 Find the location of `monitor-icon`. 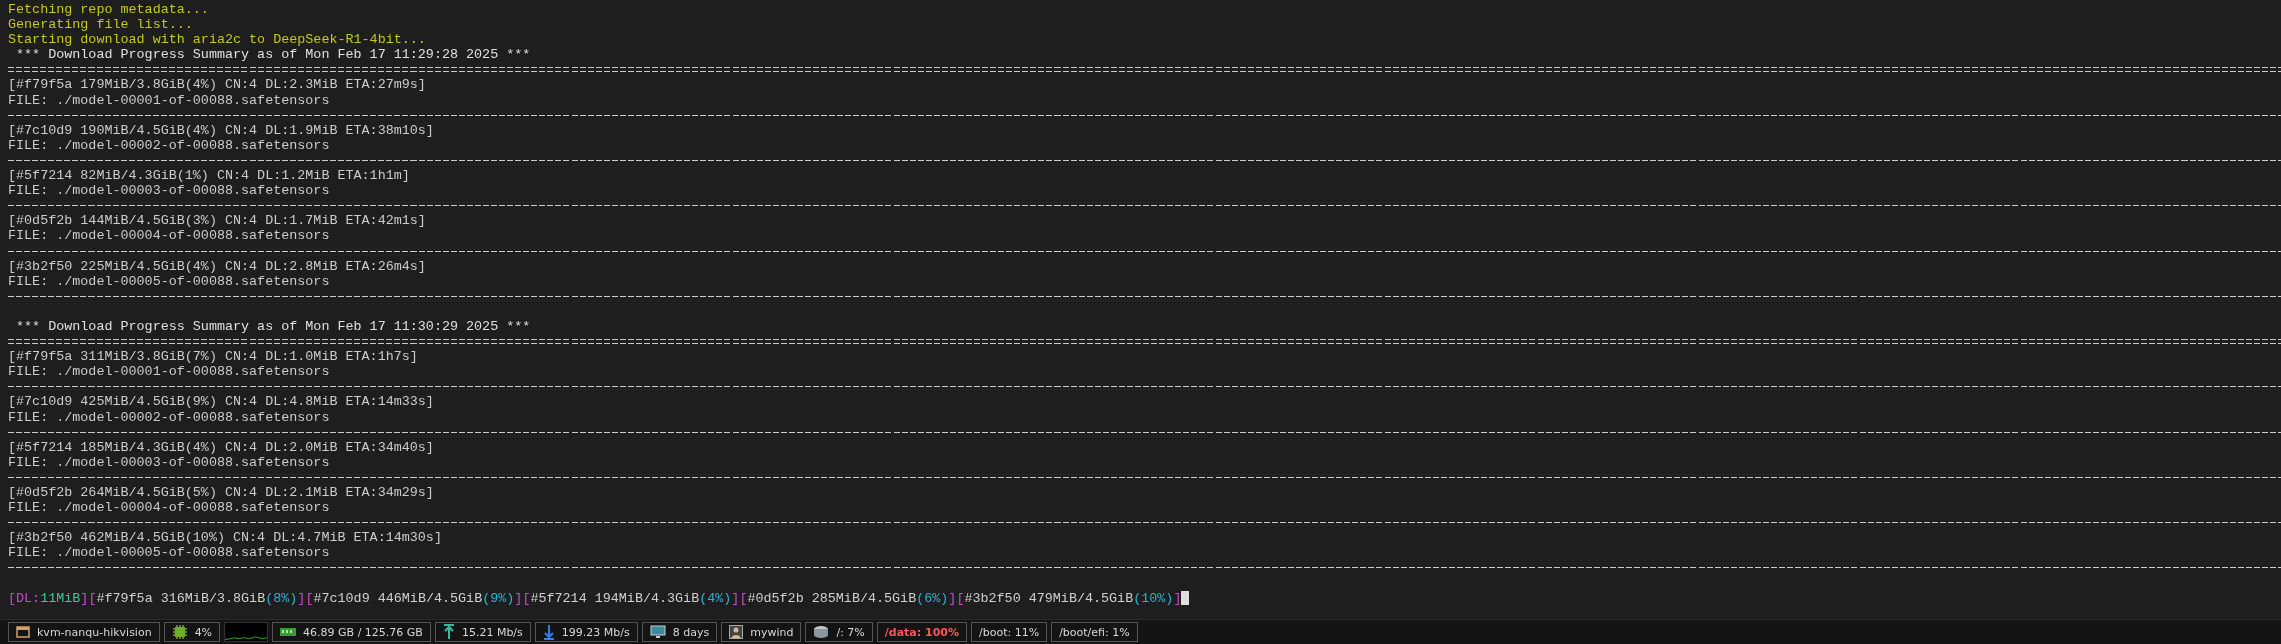

monitor-icon is located at coordinates (657, 632).